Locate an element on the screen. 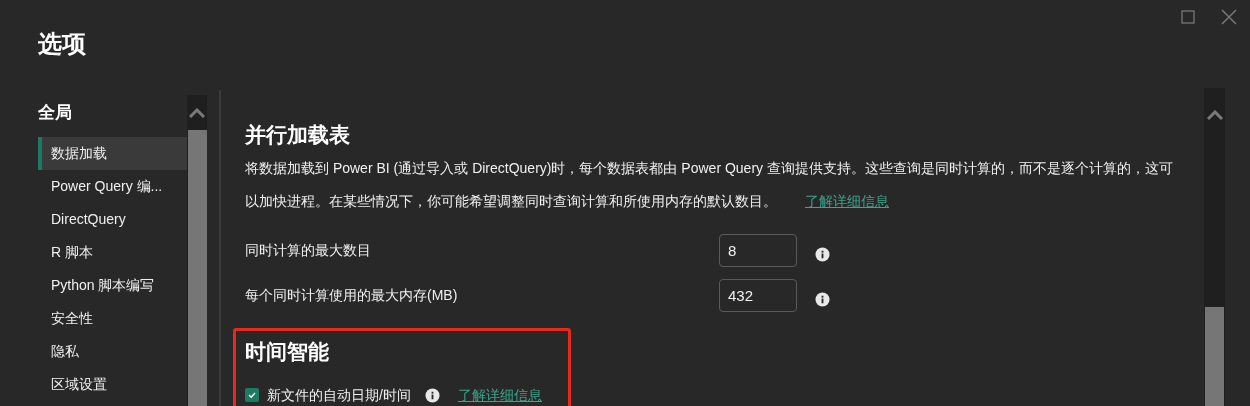  number-field: 432 is located at coordinates (758, 295).